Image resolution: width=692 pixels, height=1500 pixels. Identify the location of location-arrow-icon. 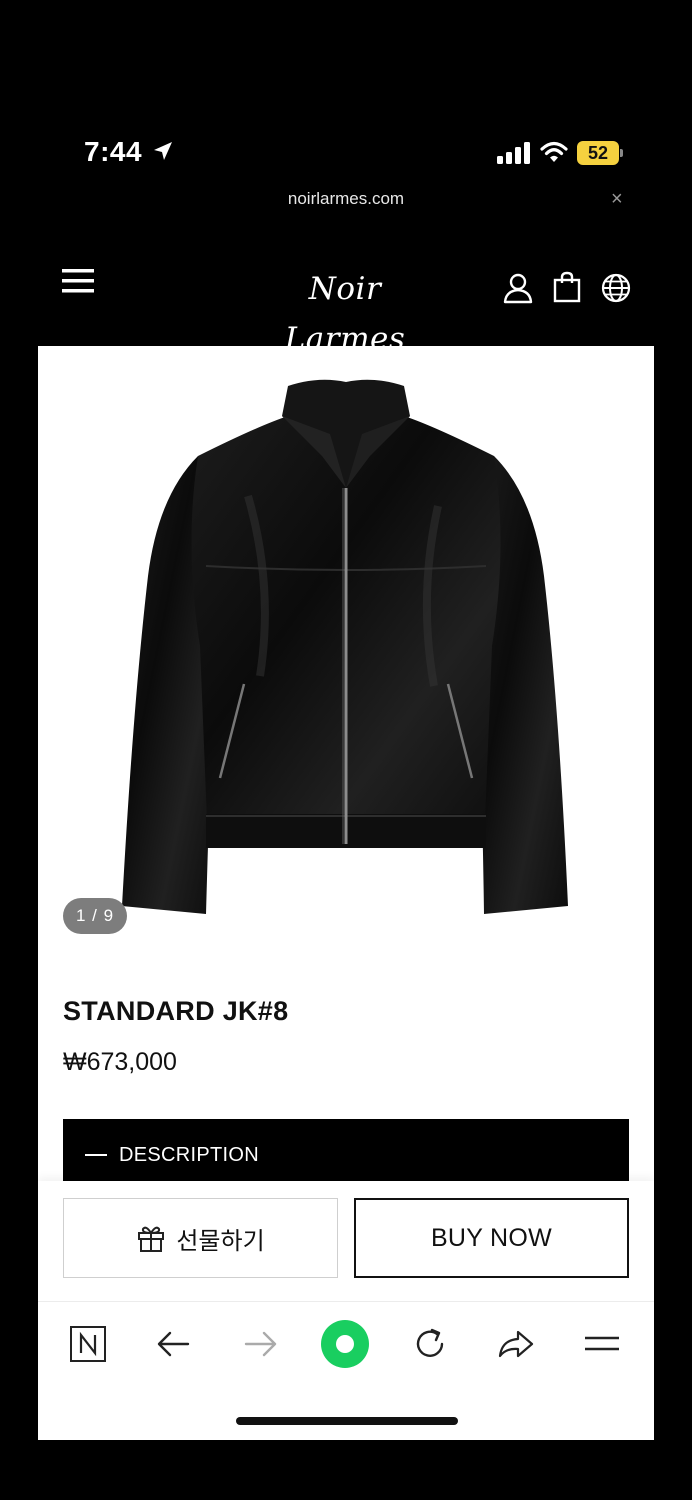
(163, 151).